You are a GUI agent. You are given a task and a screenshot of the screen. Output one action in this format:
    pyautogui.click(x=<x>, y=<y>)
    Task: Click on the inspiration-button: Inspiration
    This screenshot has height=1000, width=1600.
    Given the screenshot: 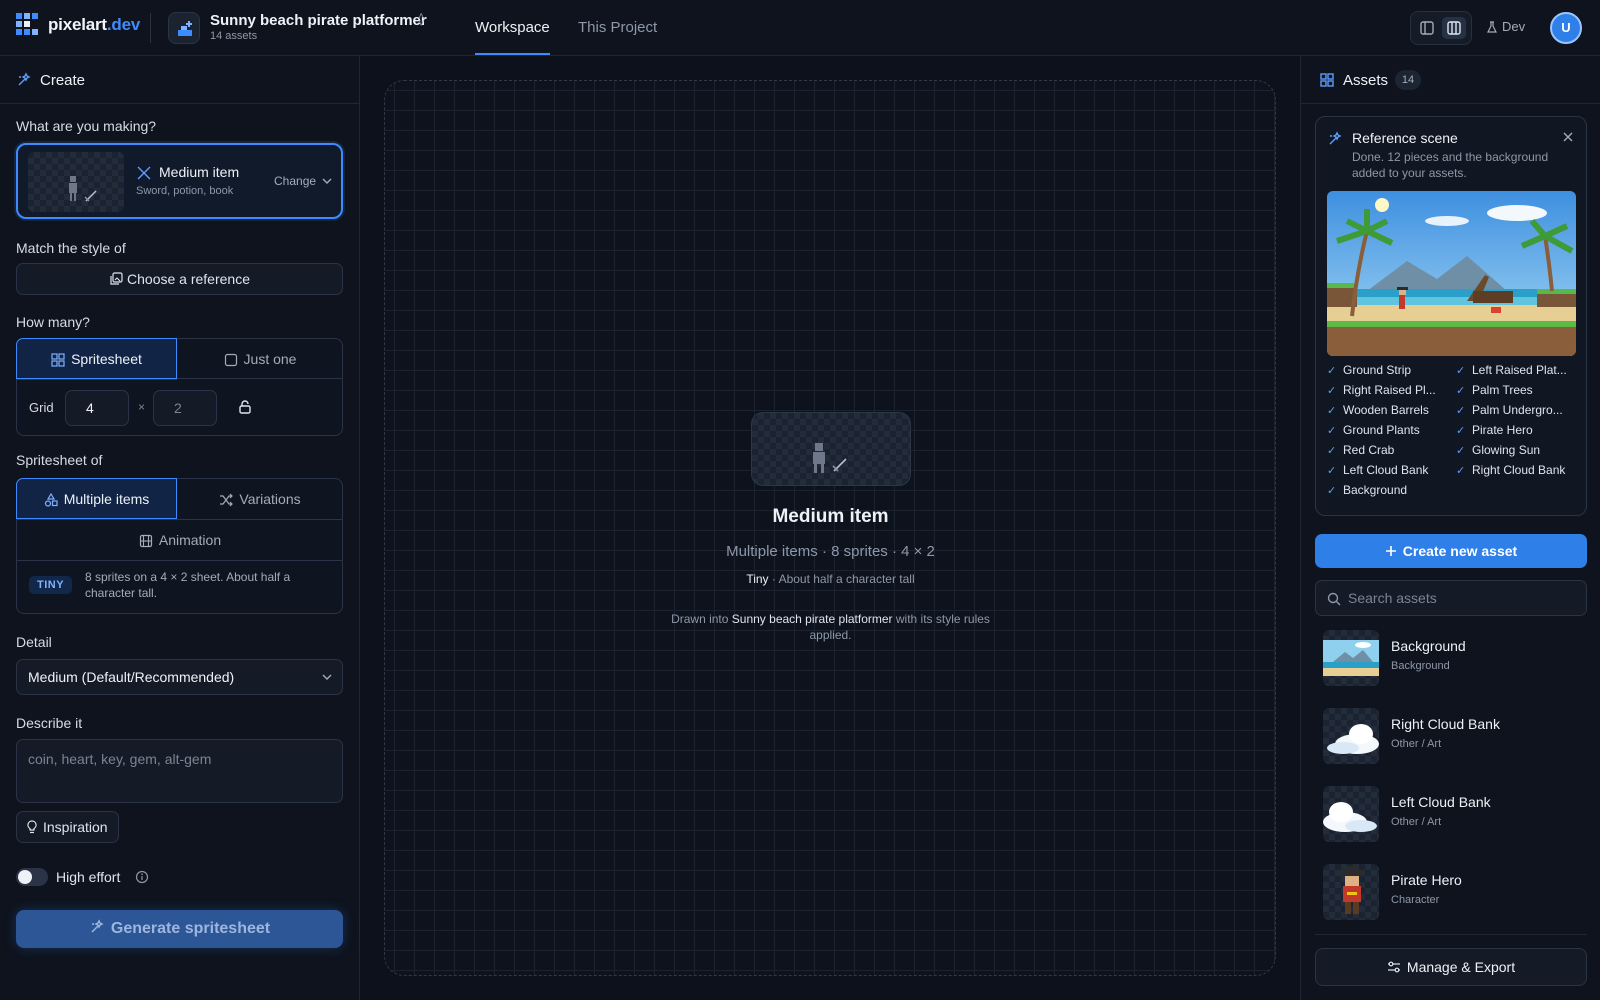 What is the action you would take?
    pyautogui.click(x=67, y=827)
    